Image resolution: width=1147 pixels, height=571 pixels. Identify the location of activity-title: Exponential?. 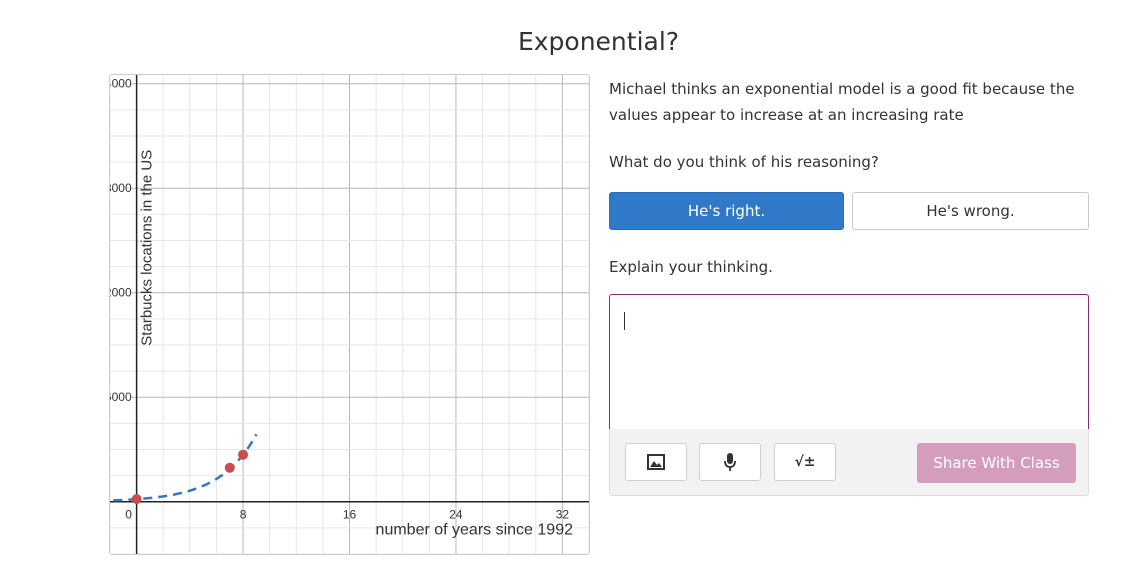
(598, 41).